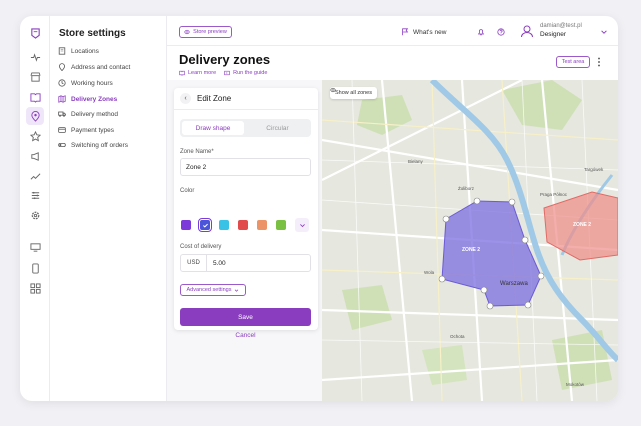  What do you see at coordinates (197, 73) in the screenshot?
I see `learn-more-link: Learn more` at bounding box center [197, 73].